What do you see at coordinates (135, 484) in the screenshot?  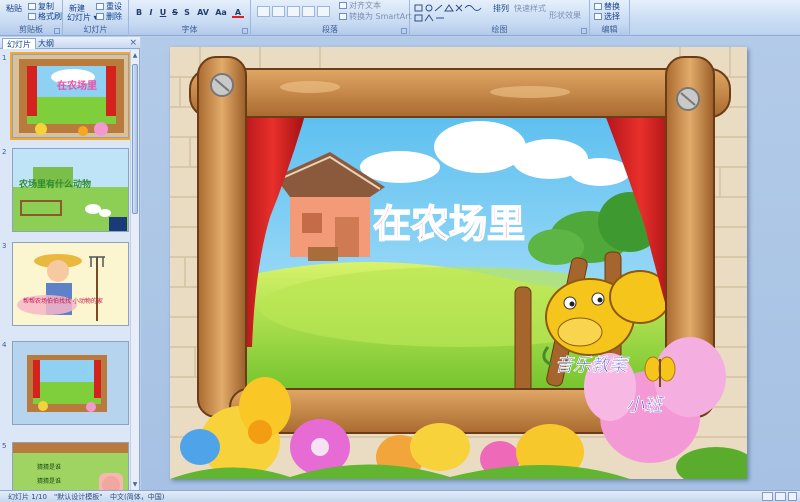 I see `scroll-down-icon: ▼` at bounding box center [135, 484].